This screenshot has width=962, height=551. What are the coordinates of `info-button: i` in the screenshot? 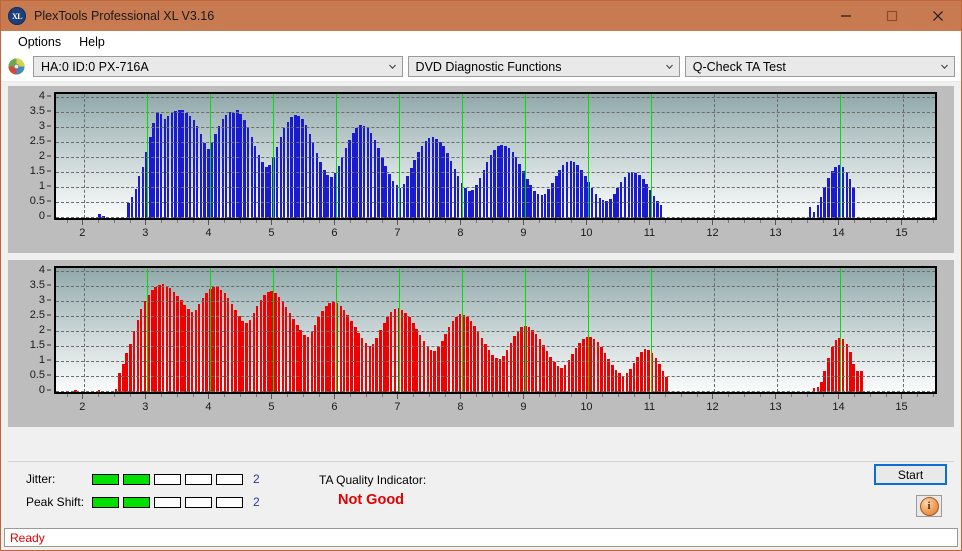 It's located at (929, 506).